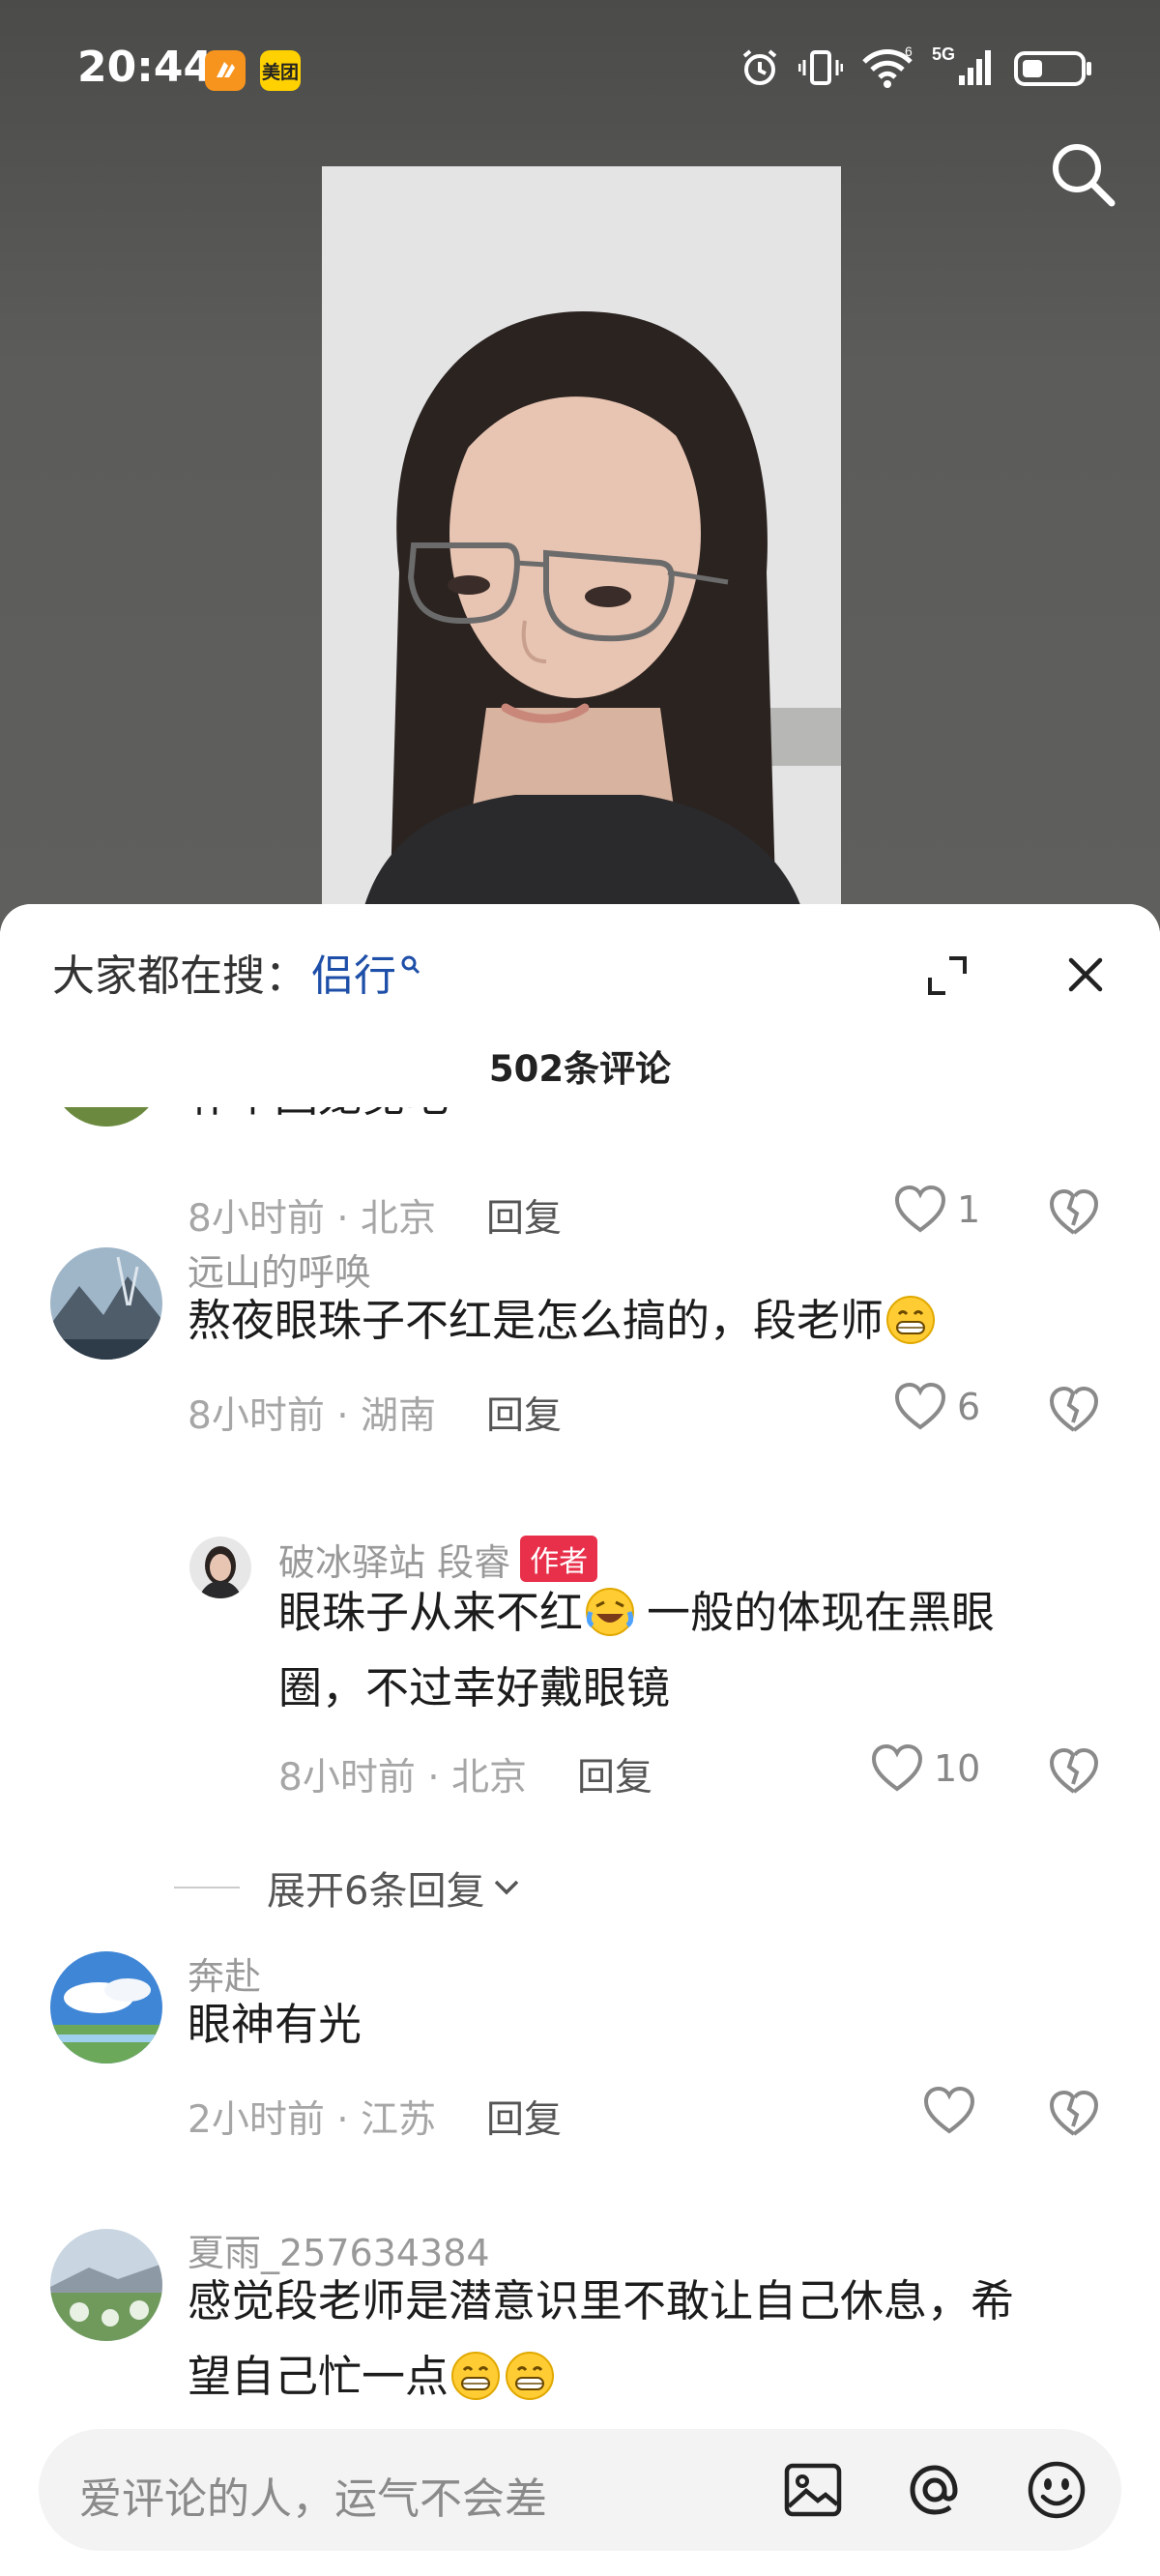 The width and height of the screenshot is (1160, 2576). I want to click on comment-count-title: 502条评论, so click(580, 1069).